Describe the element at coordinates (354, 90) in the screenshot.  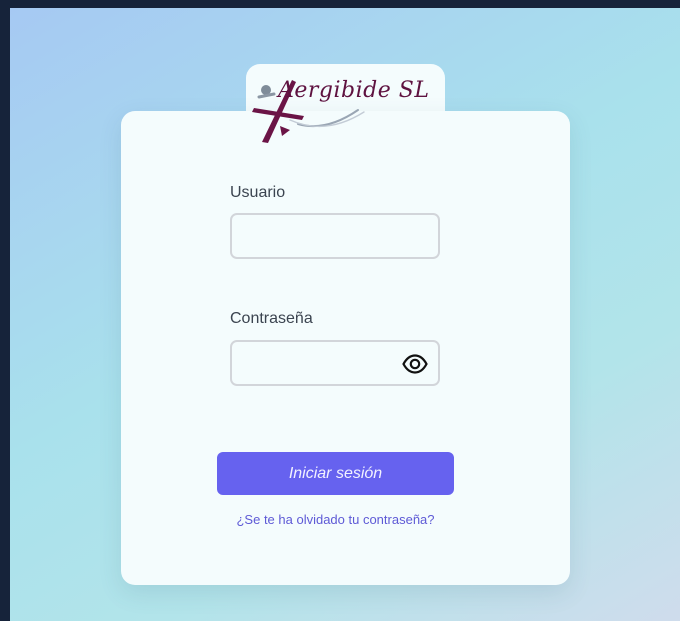
I see `brand-name: Aergibide SL` at that location.